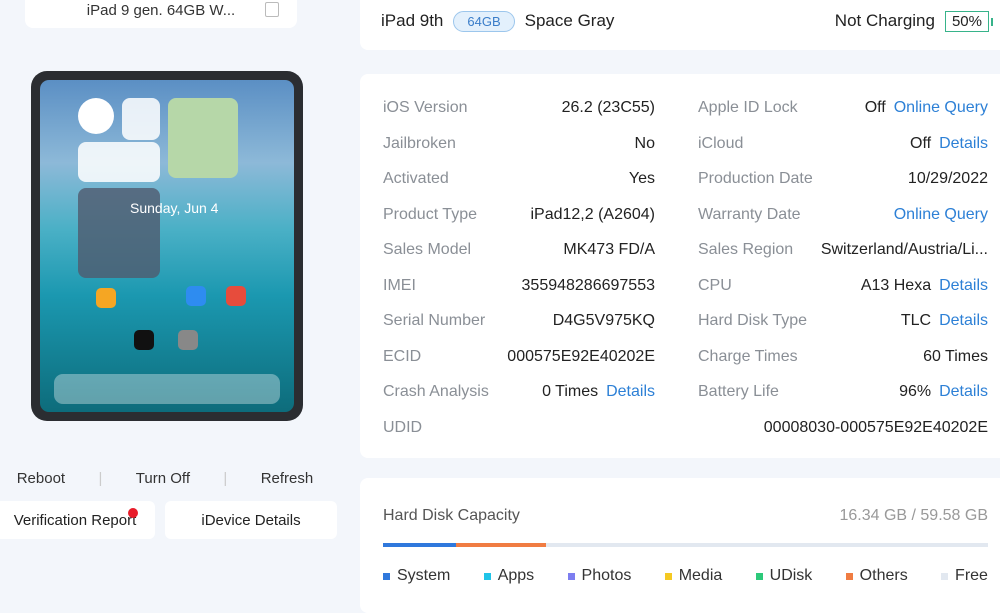 This screenshot has height=613, width=1000. Describe the element at coordinates (419, 143) in the screenshot. I see `info-label: Jailbroken` at that location.